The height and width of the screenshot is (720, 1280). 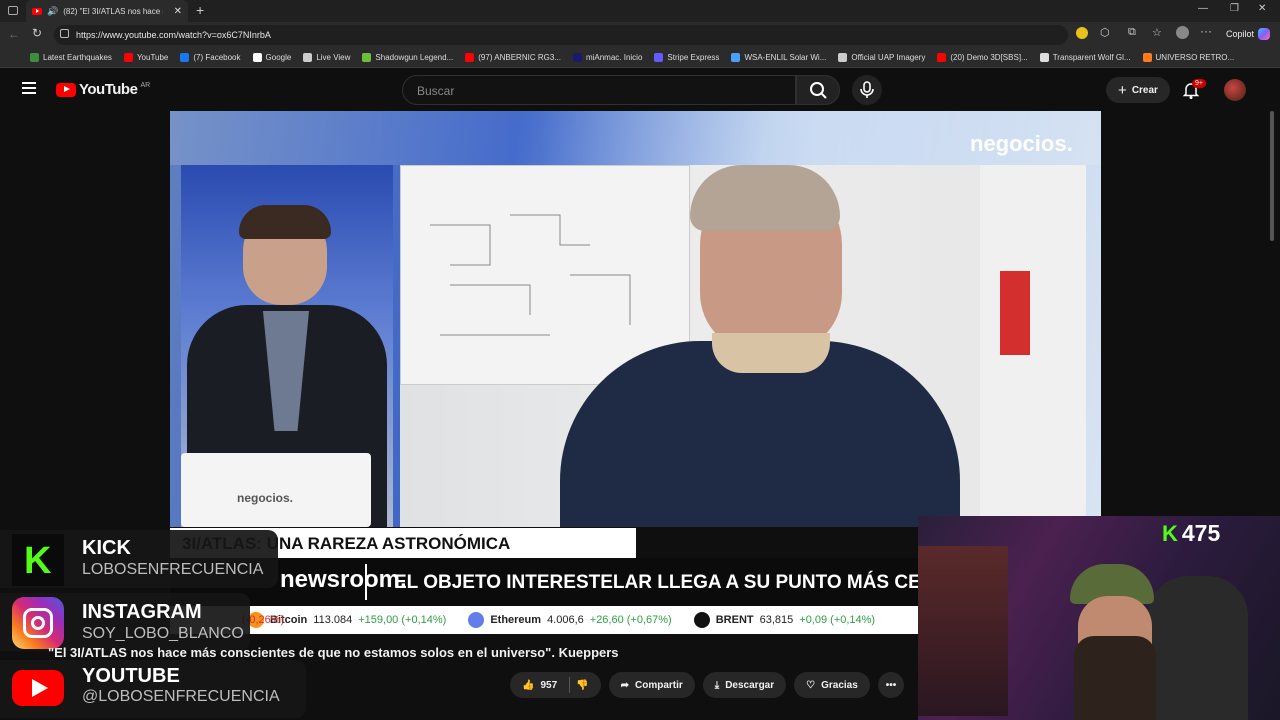 What do you see at coordinates (178, 11) in the screenshot?
I see `tab-close-icon: ✕` at bounding box center [178, 11].